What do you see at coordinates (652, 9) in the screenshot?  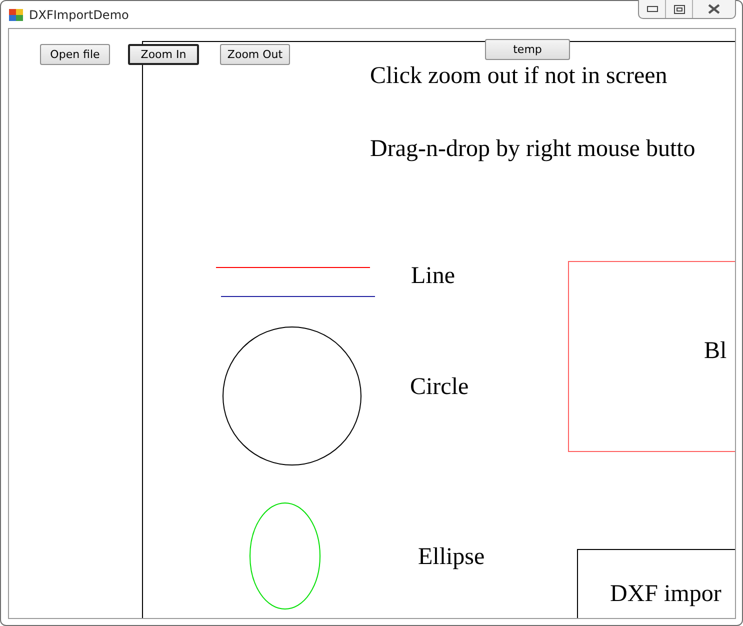 I see `minimize-icon` at bounding box center [652, 9].